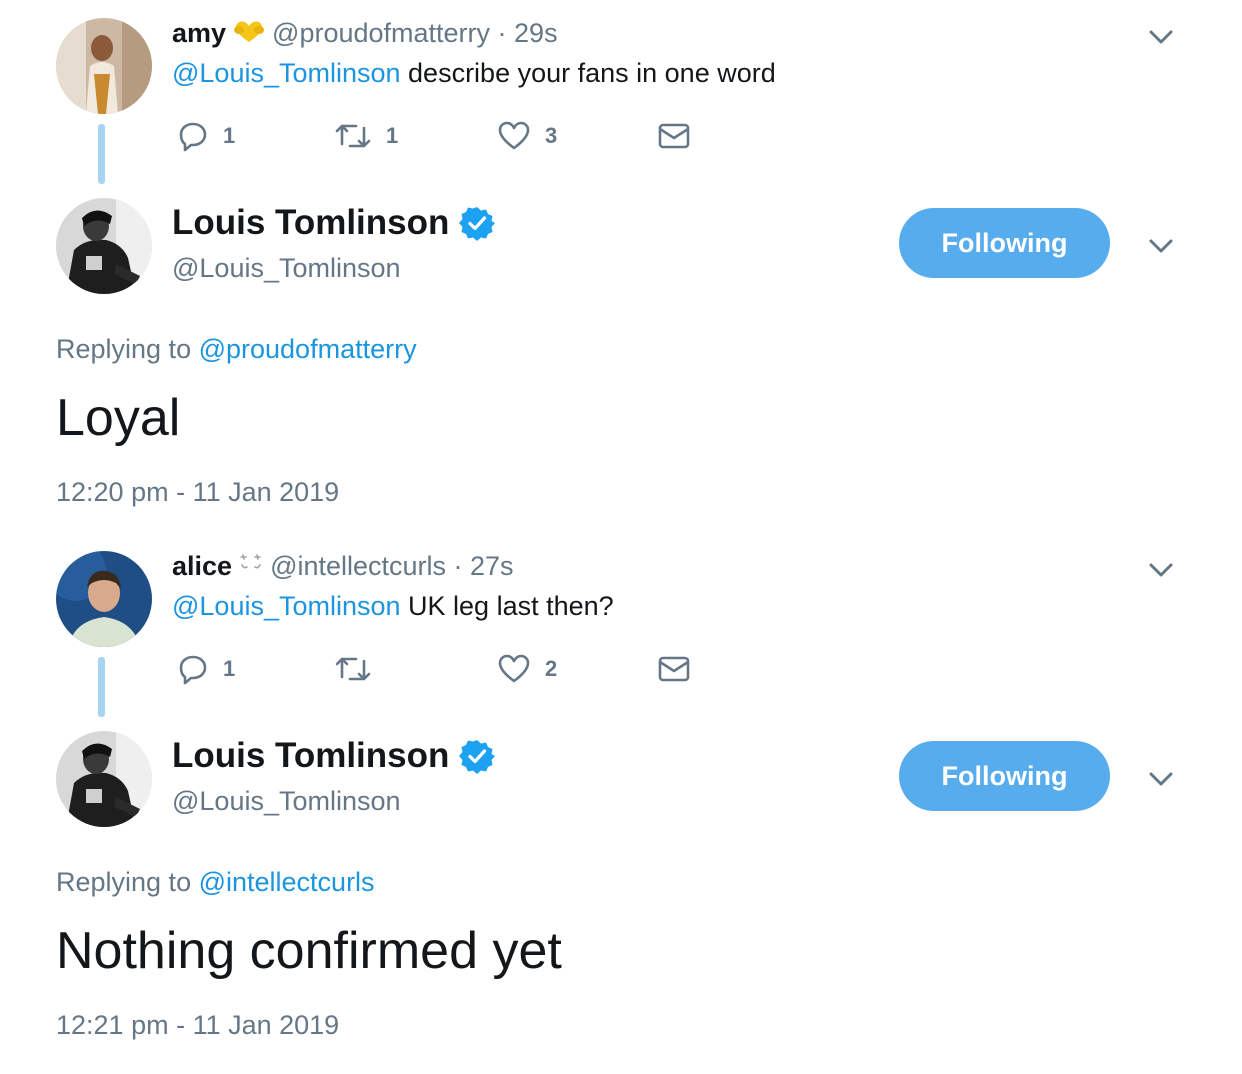 The height and width of the screenshot is (1074, 1242). I want to click on tweet-actions: 1 2, so click(452, 669).